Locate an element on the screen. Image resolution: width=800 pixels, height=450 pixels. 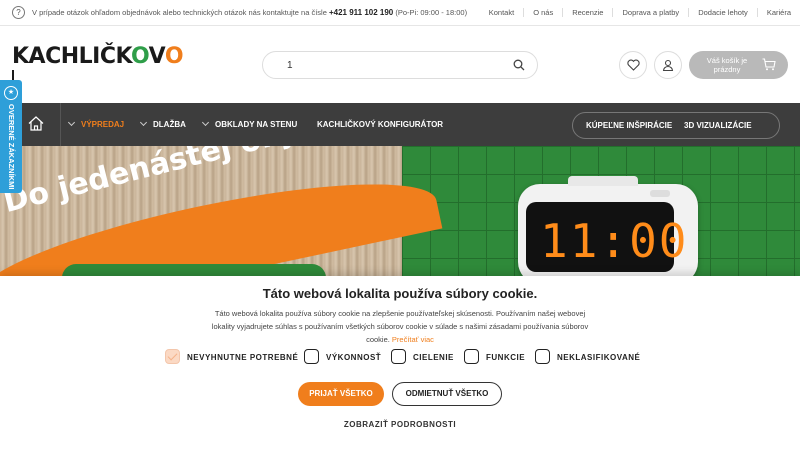
nav-item-dlazba: DLAŽBA is located at coordinates (162, 123).